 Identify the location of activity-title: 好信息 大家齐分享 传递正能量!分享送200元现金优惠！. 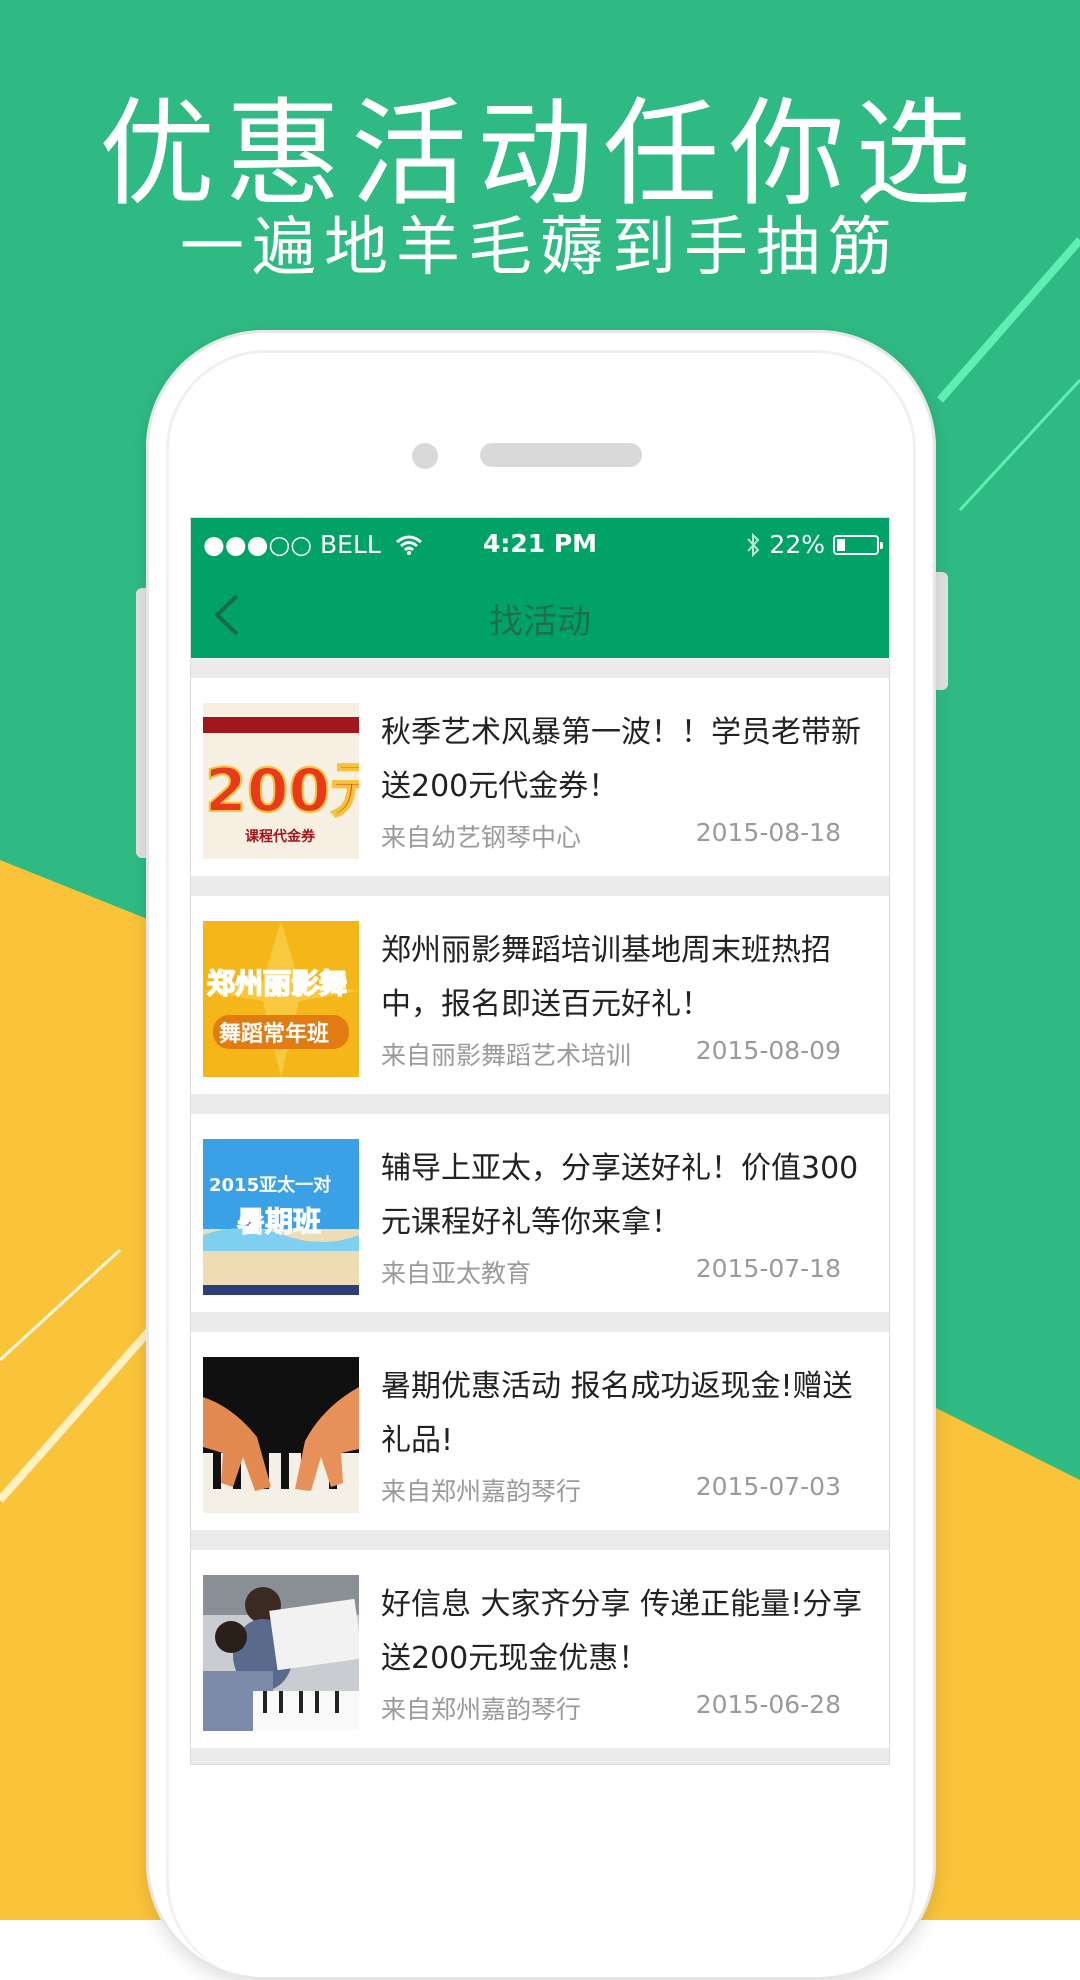
(622, 1631).